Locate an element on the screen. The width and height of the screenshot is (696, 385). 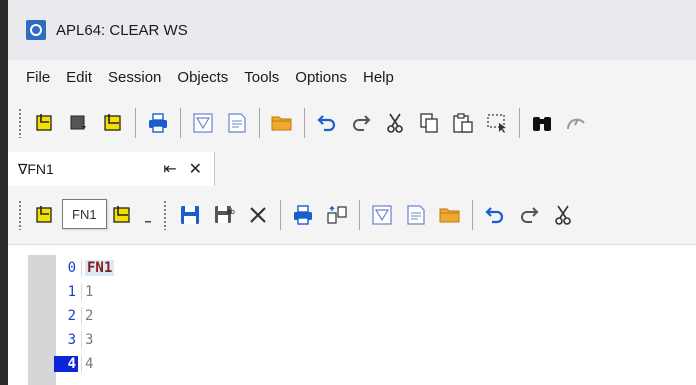
editor-toolbar: ab is located at coordinates (352, 215).